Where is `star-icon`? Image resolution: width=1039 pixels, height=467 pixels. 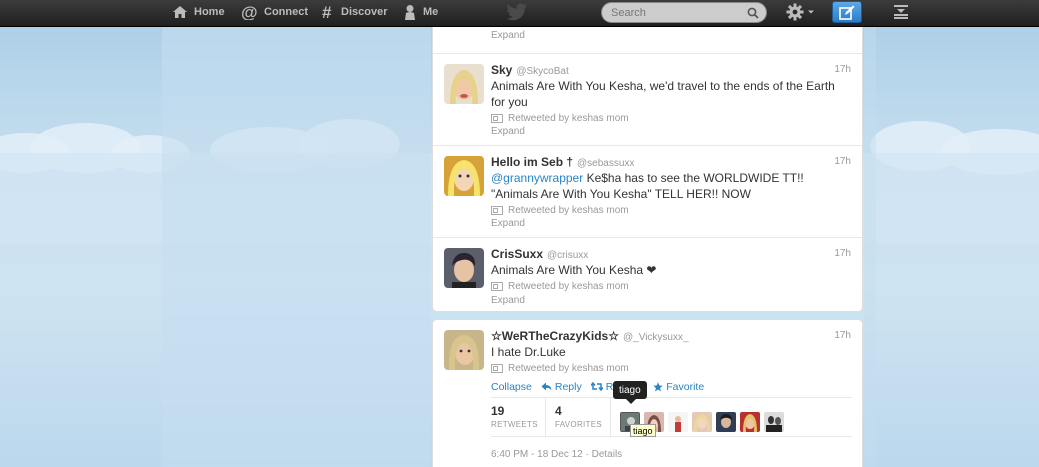 star-icon is located at coordinates (658, 386).